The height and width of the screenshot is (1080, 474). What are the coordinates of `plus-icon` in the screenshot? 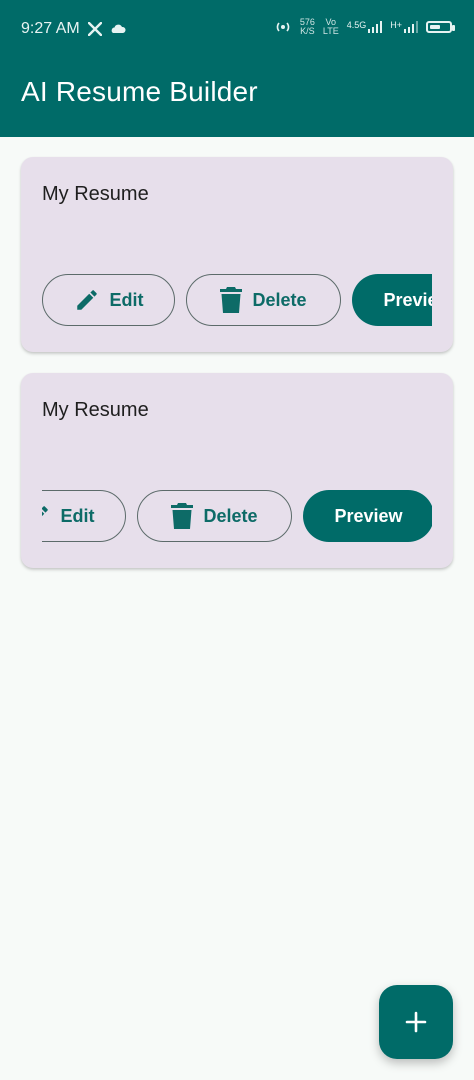 It's located at (416, 1022).